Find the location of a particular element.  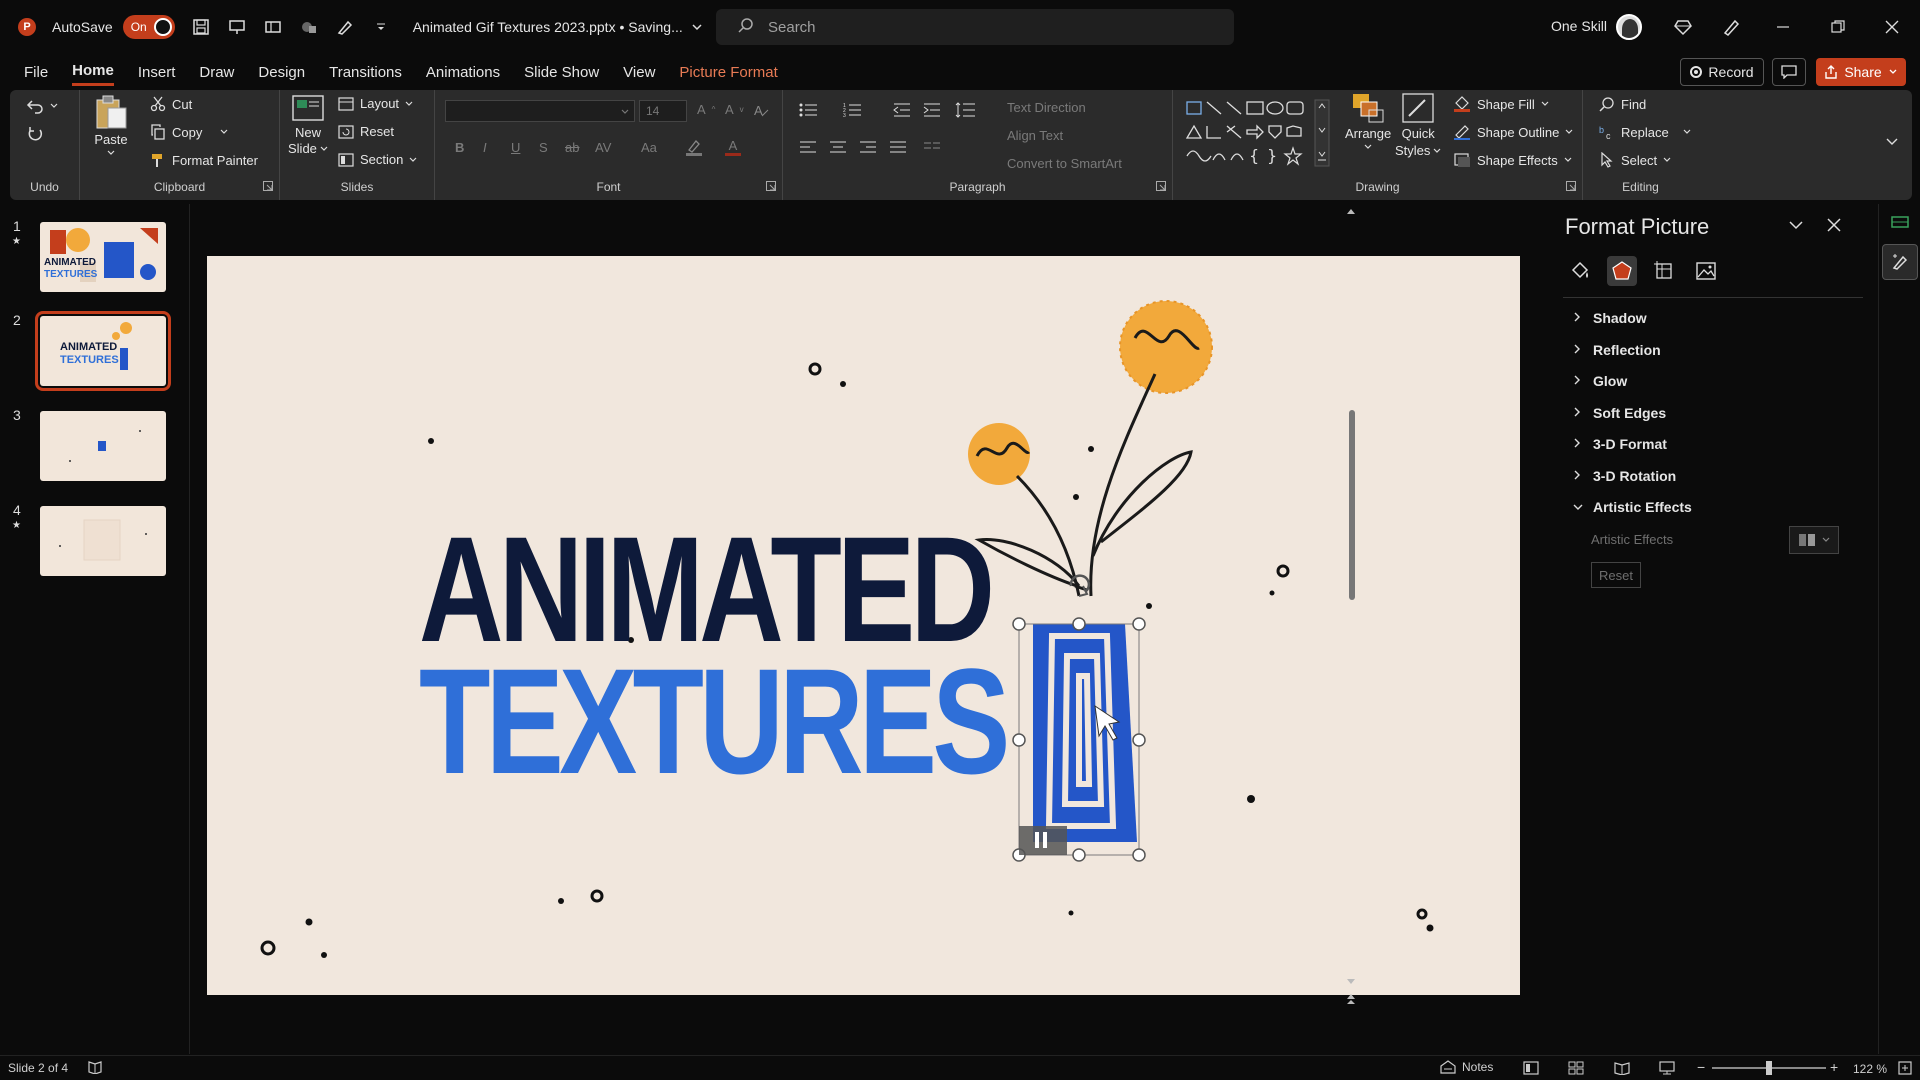

tab-design: Design is located at coordinates (281, 72).